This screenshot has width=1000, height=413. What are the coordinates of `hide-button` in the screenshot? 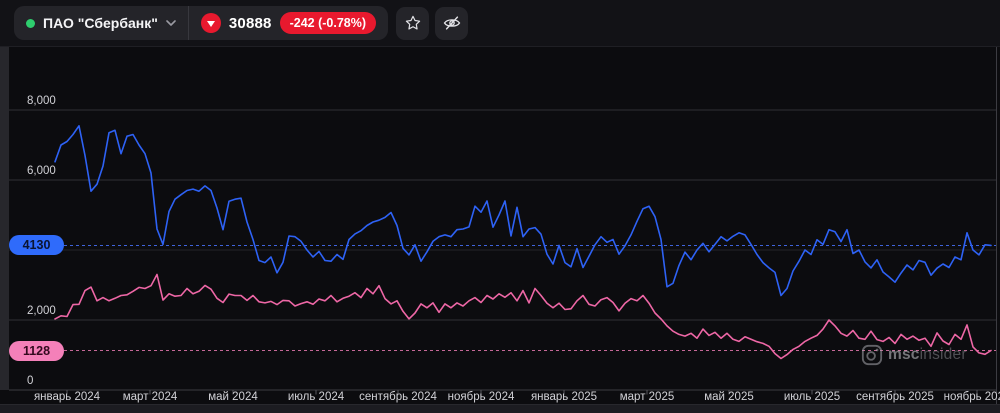 It's located at (452, 23).